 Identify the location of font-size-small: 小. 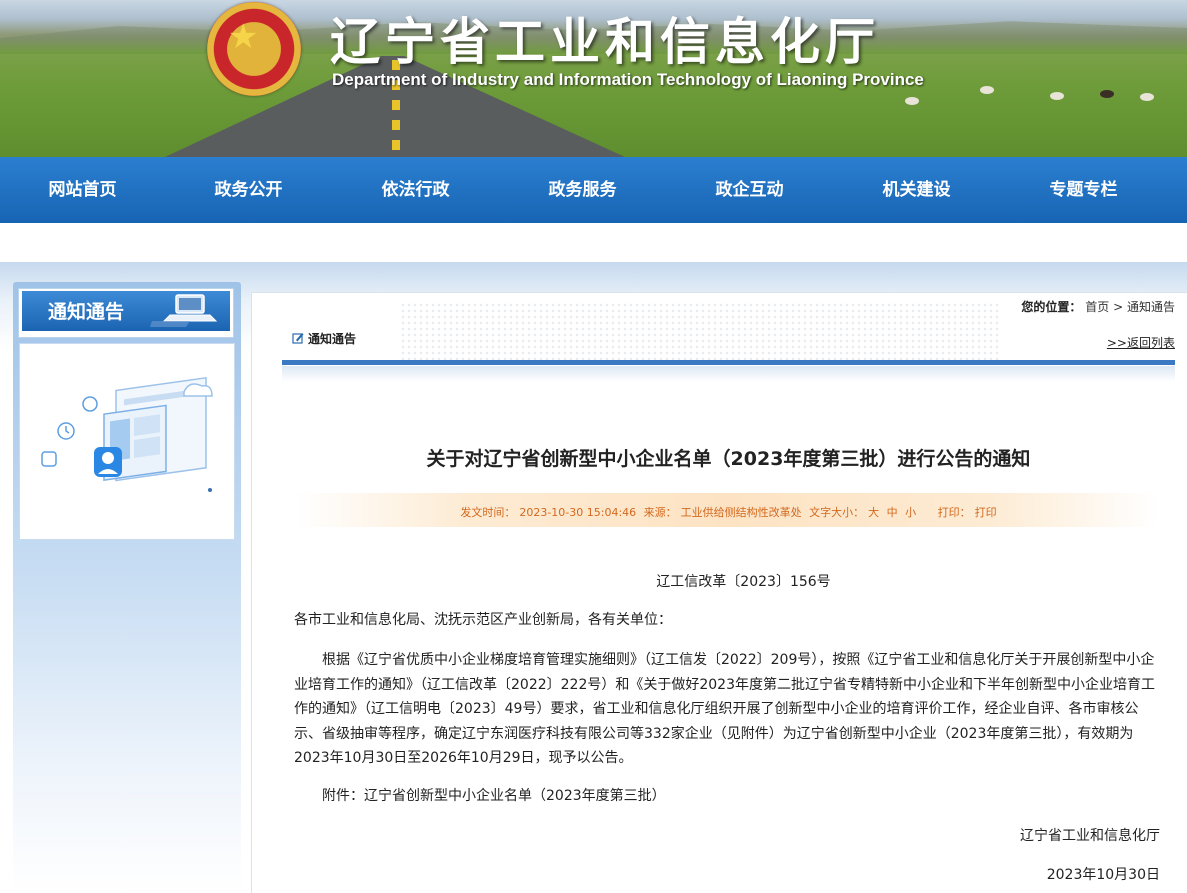
(910, 512).